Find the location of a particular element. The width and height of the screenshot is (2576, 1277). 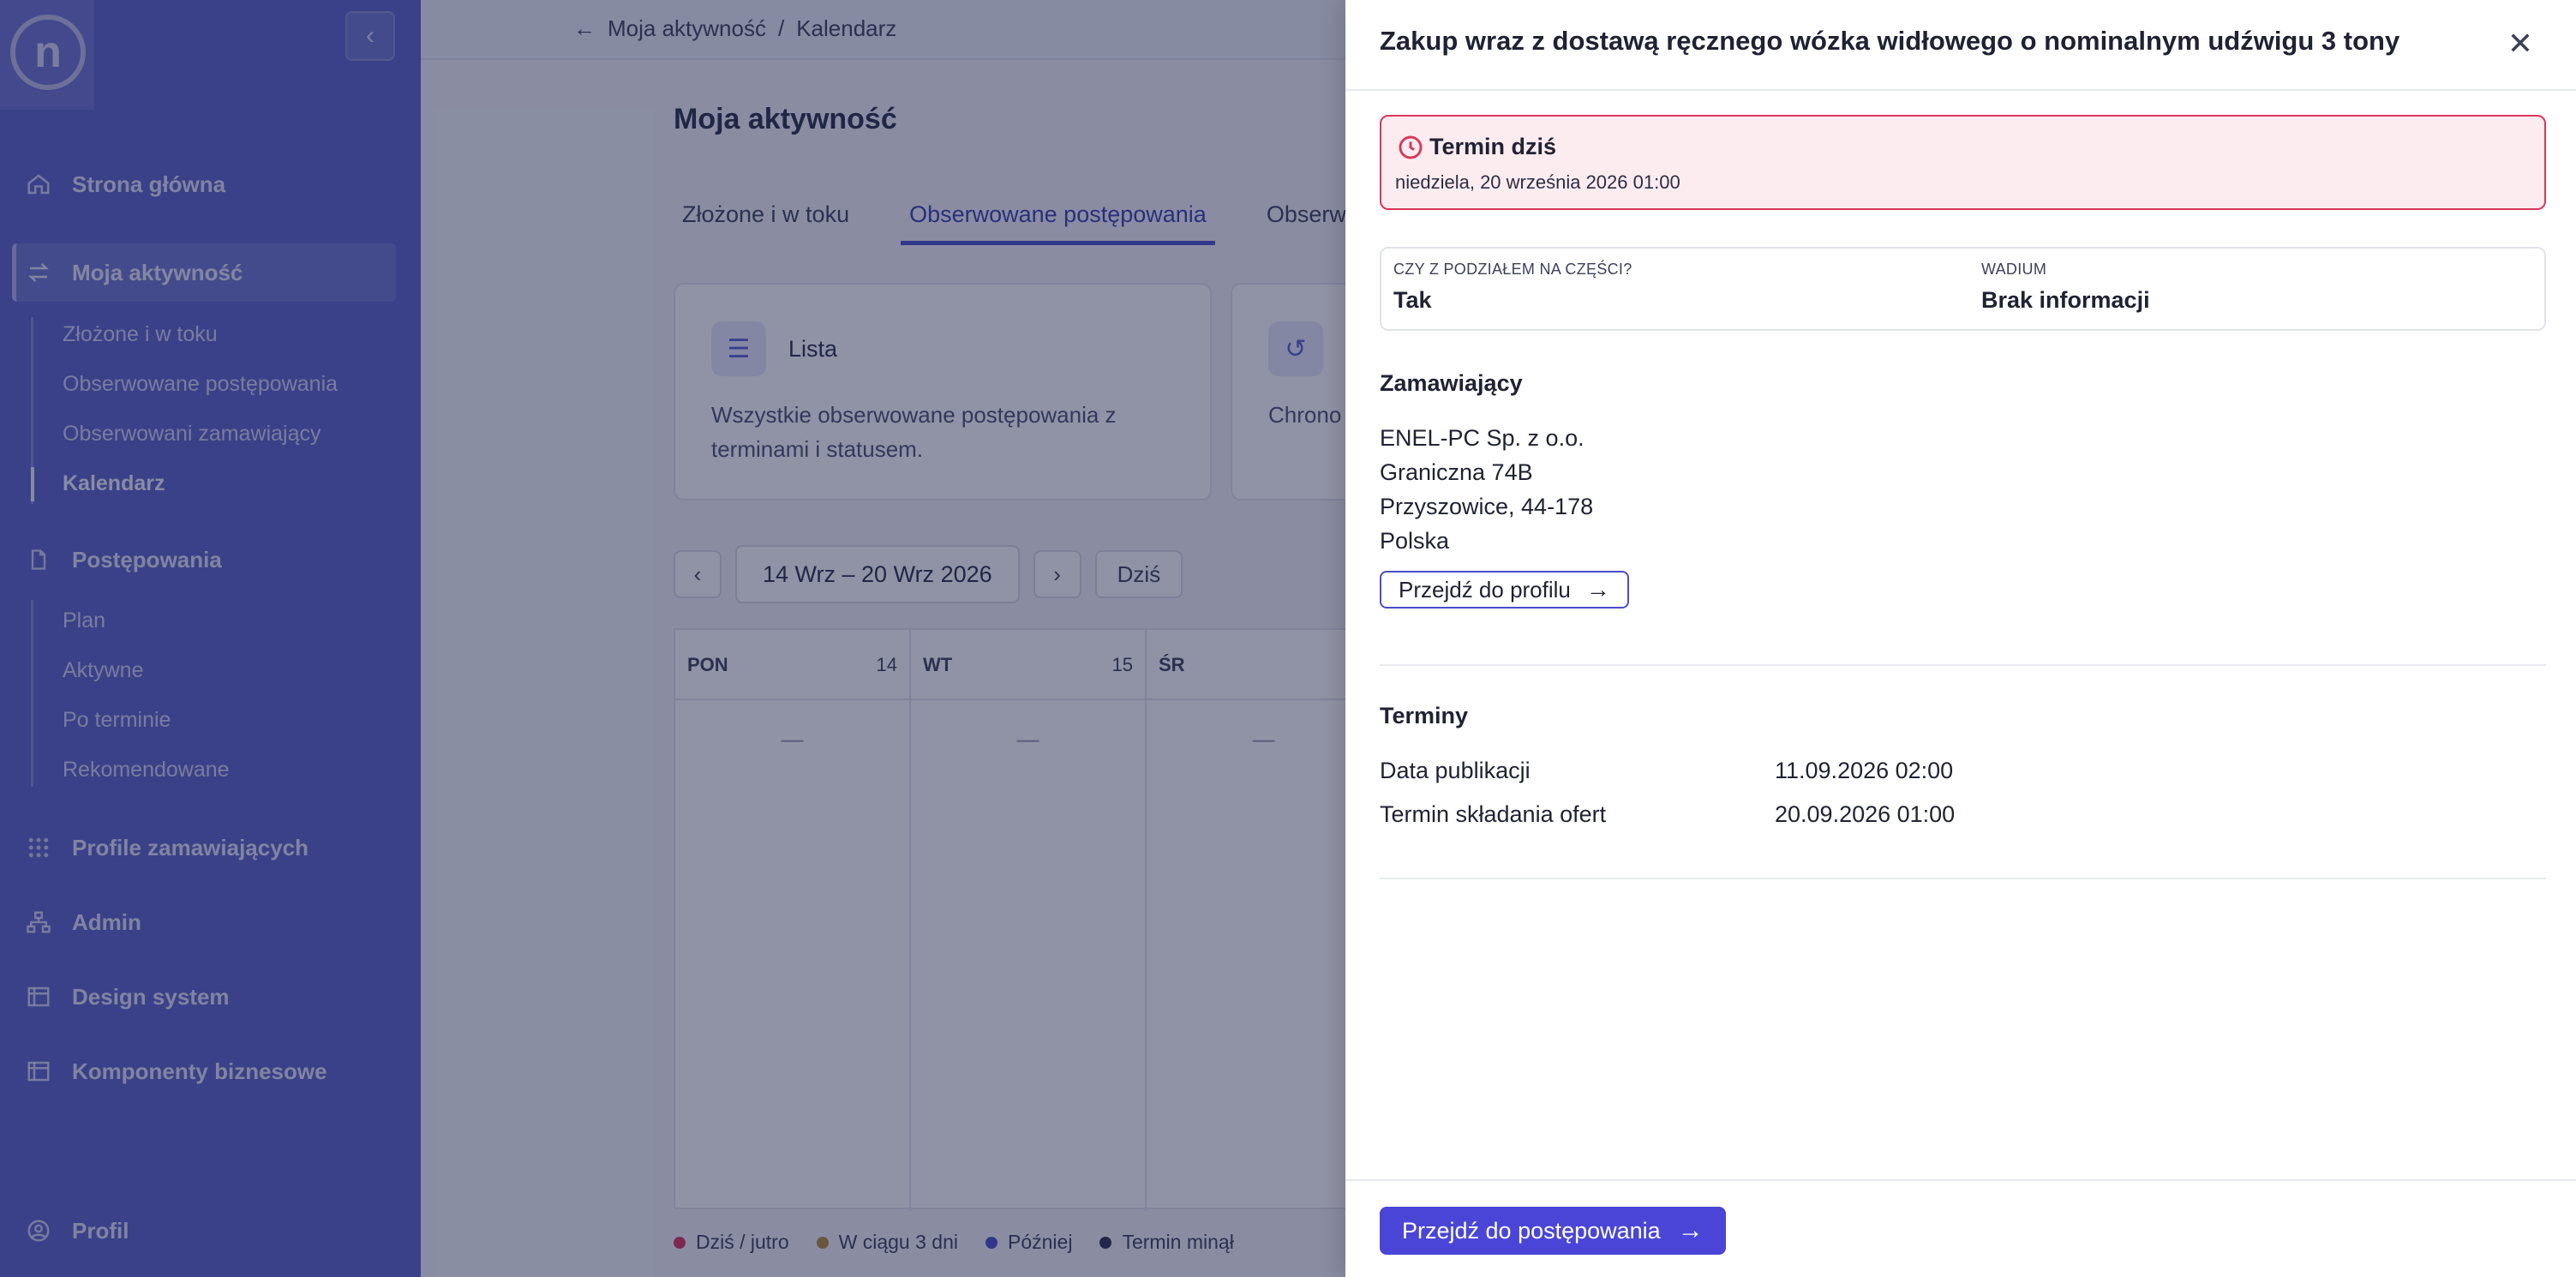

alert-date: niedziela, 20 września 2026 01:00 is located at coordinates (1537, 182).